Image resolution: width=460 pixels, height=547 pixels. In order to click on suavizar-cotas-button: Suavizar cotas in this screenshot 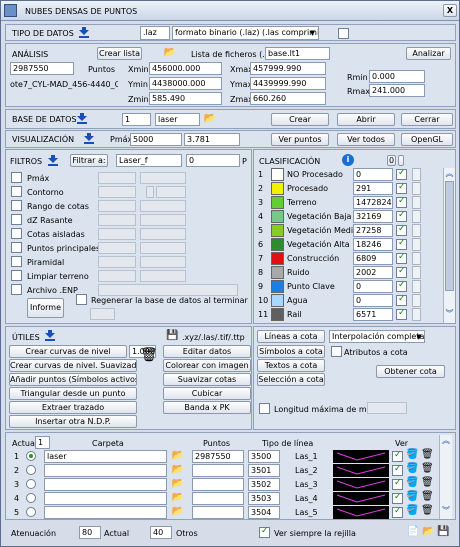, I will do `click(207, 379)`.